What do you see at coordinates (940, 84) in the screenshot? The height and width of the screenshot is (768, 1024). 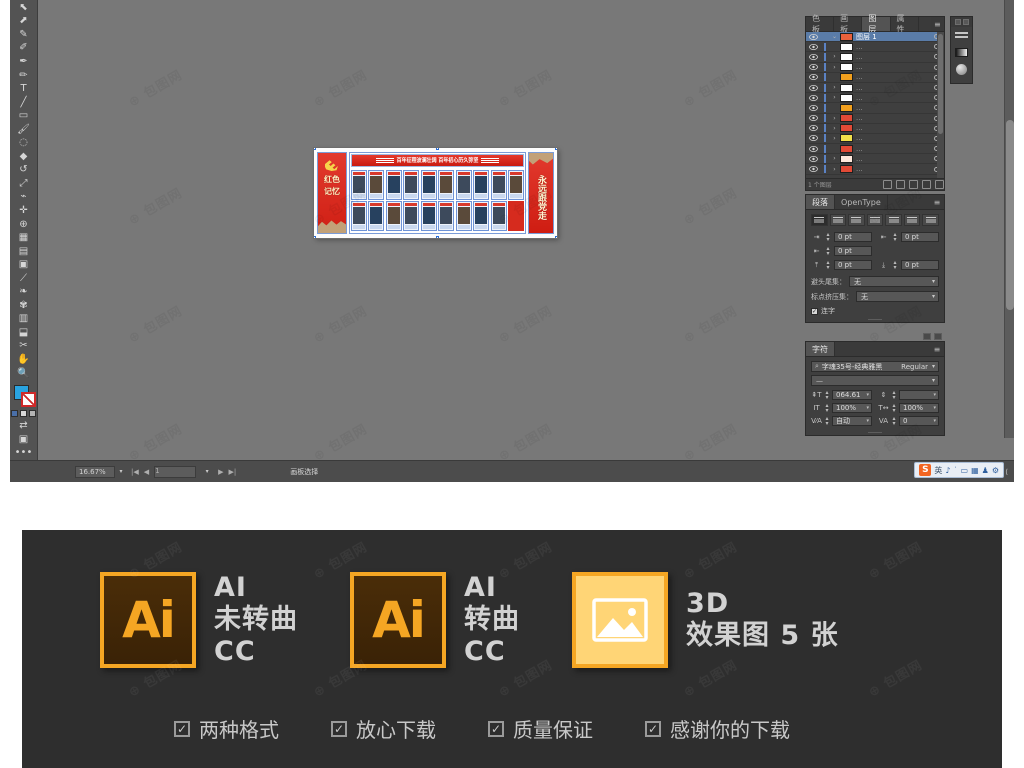 I see `layers-scroll-thumb` at bounding box center [940, 84].